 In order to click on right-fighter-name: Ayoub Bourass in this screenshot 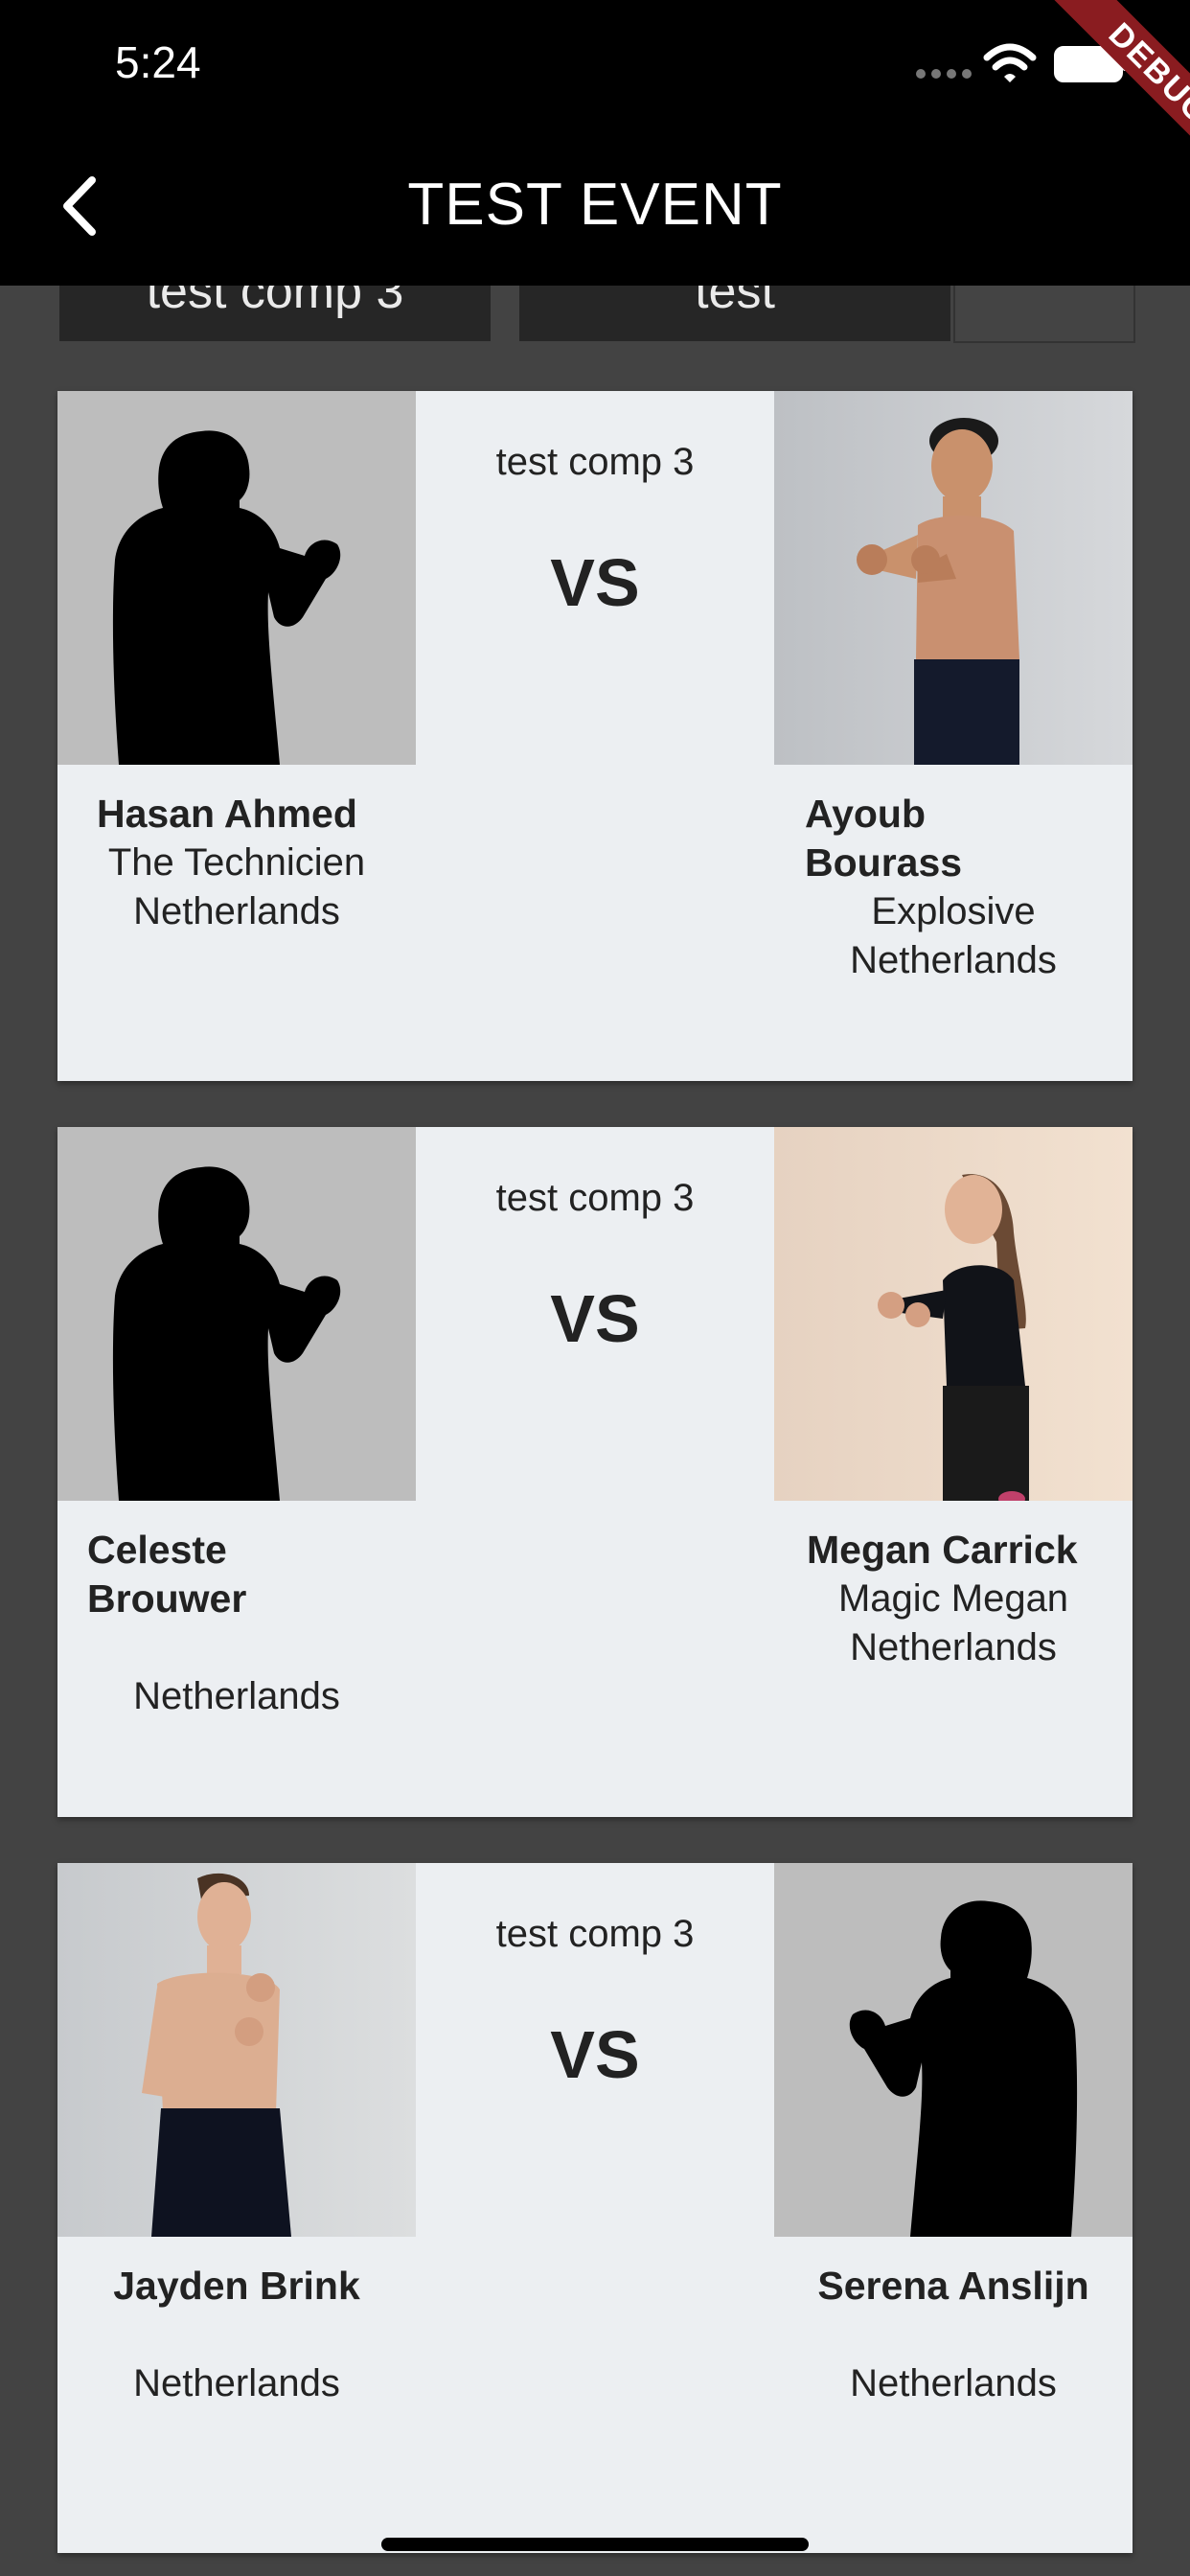, I will do `click(884, 838)`.